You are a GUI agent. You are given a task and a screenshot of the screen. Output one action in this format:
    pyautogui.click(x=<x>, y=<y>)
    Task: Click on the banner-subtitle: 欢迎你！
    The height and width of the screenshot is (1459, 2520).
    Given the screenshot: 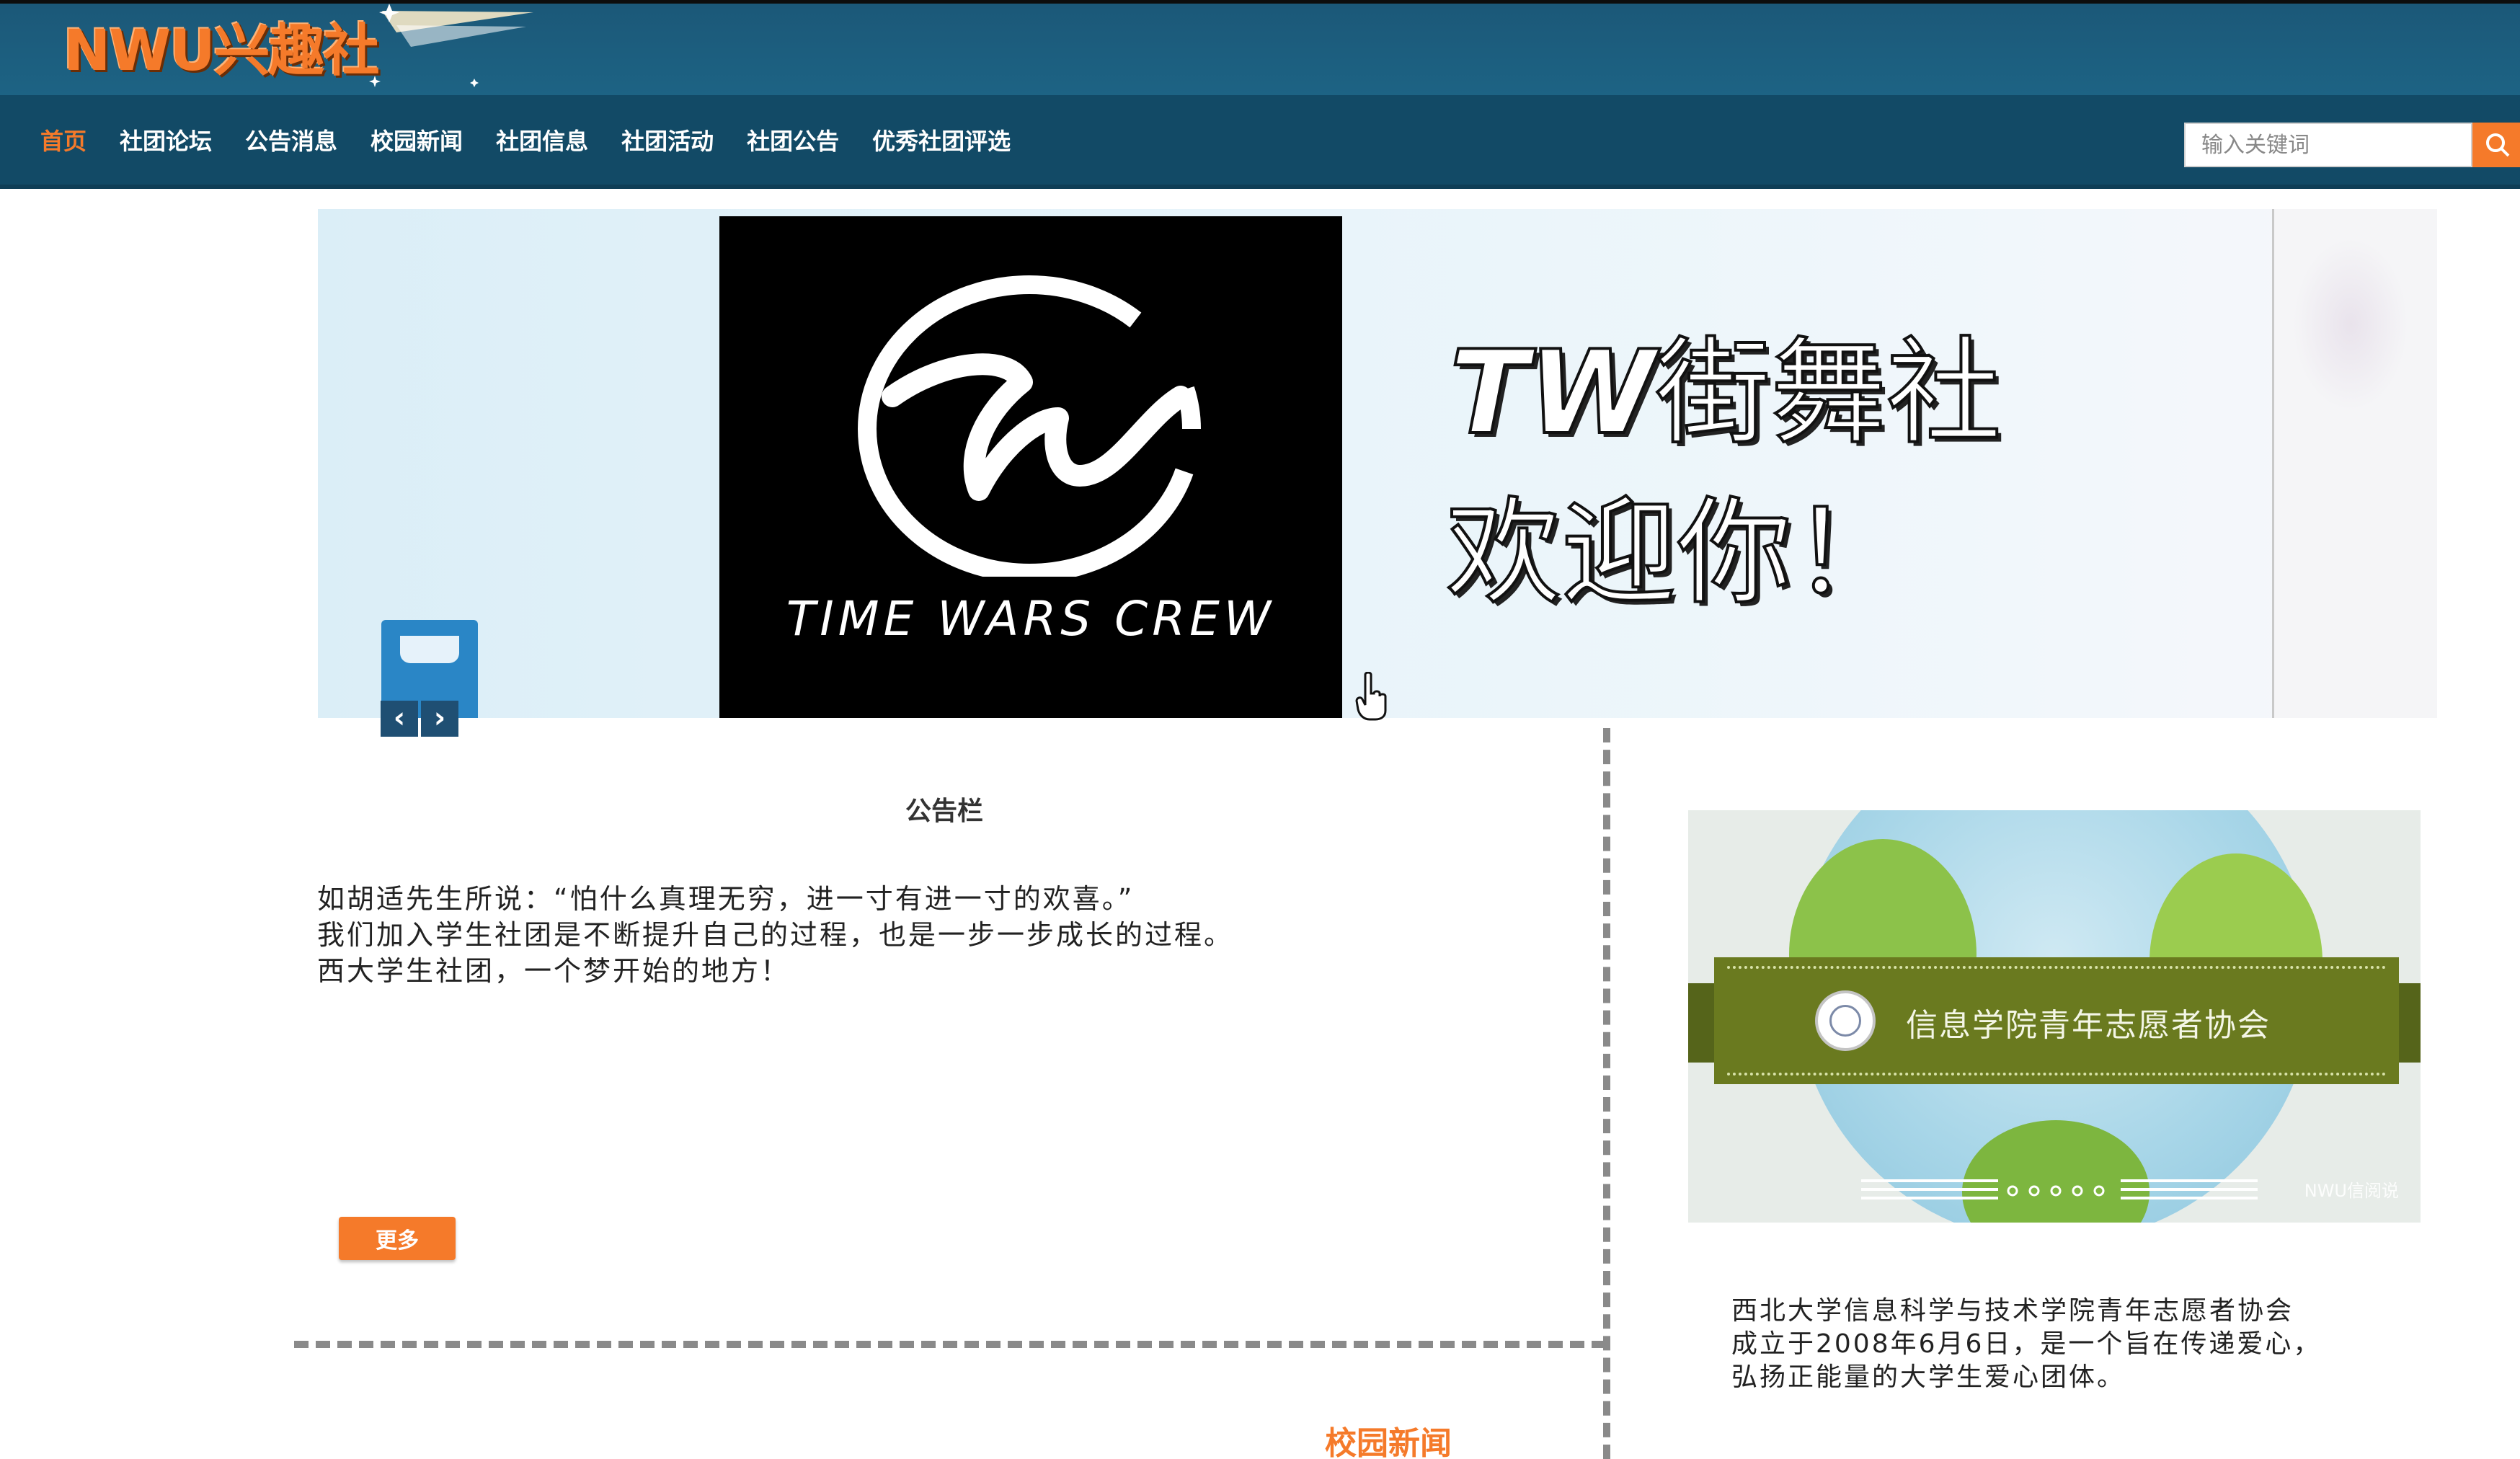 What is the action you would take?
    pyautogui.click(x=1677, y=552)
    